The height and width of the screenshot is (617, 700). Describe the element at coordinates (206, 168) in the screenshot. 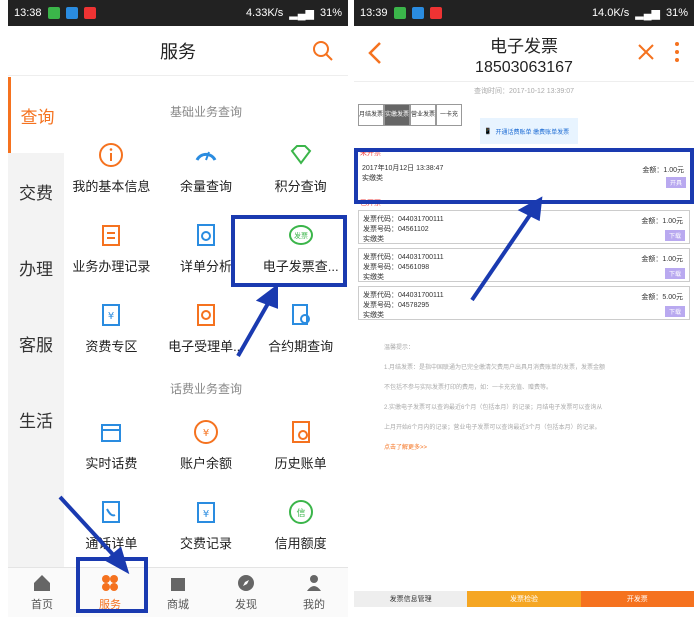

I see `service-balance-query: 余量查询` at that location.